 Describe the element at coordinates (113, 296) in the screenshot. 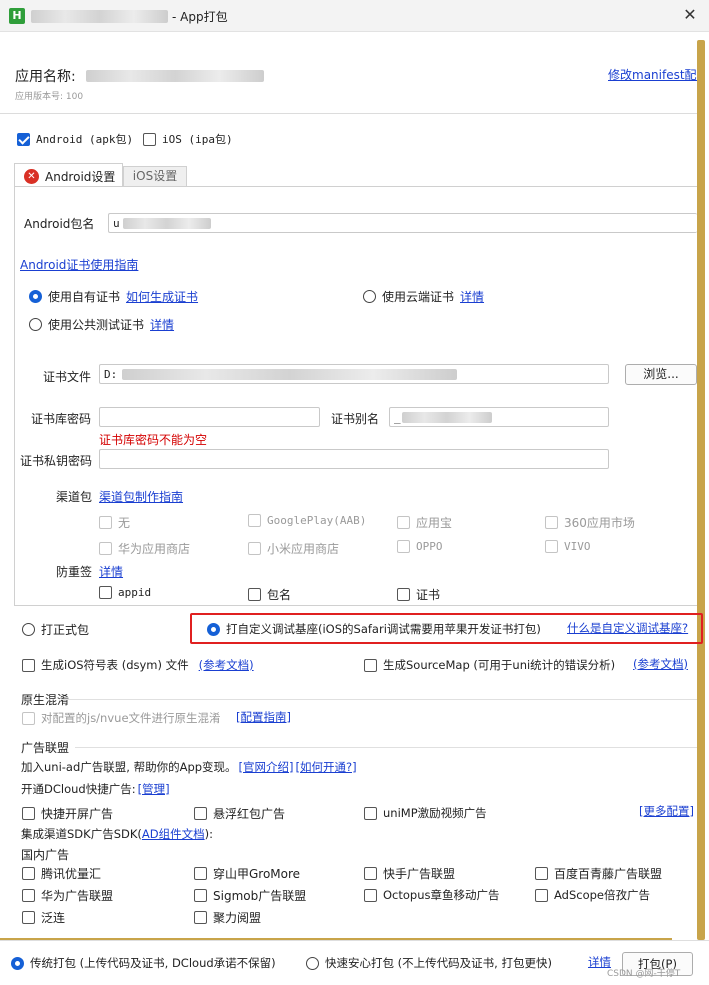

I see `own-cert-option: 使用自有证书 如何生成证书` at that location.